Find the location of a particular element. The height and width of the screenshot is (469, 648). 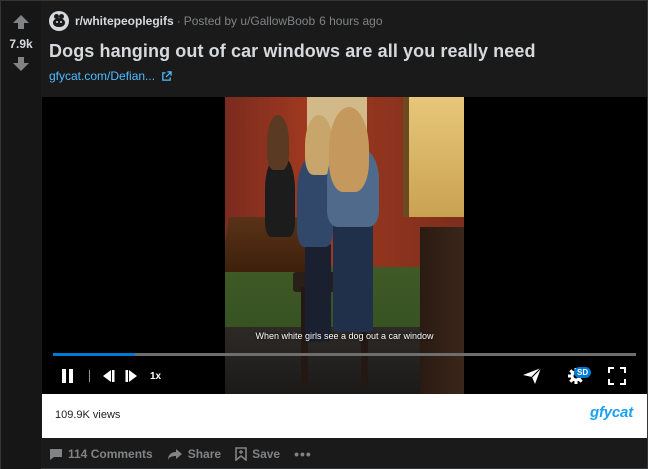

control-divider is located at coordinates (89, 376).